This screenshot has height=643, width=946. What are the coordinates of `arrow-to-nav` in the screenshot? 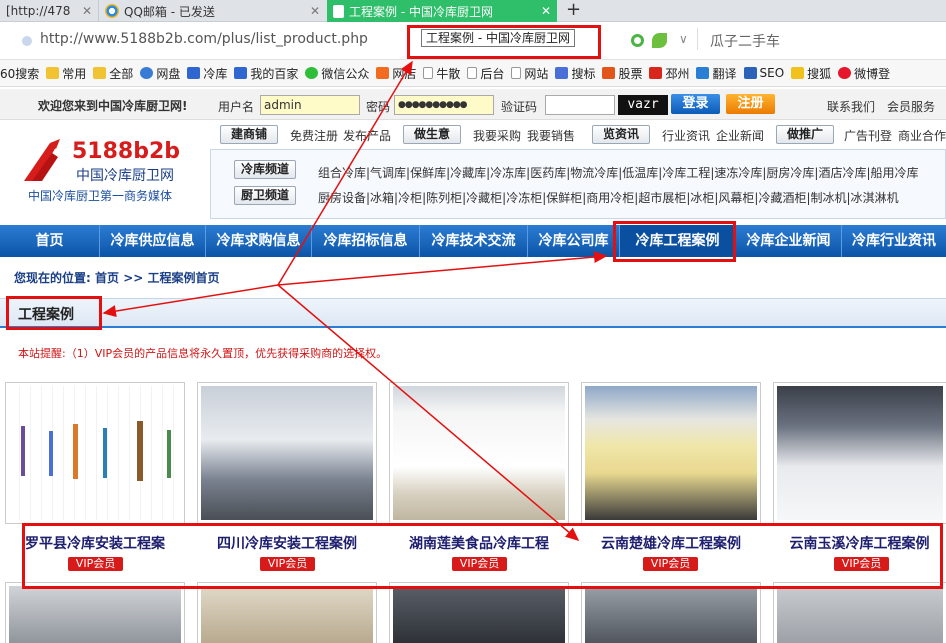 It's located at (442, 268).